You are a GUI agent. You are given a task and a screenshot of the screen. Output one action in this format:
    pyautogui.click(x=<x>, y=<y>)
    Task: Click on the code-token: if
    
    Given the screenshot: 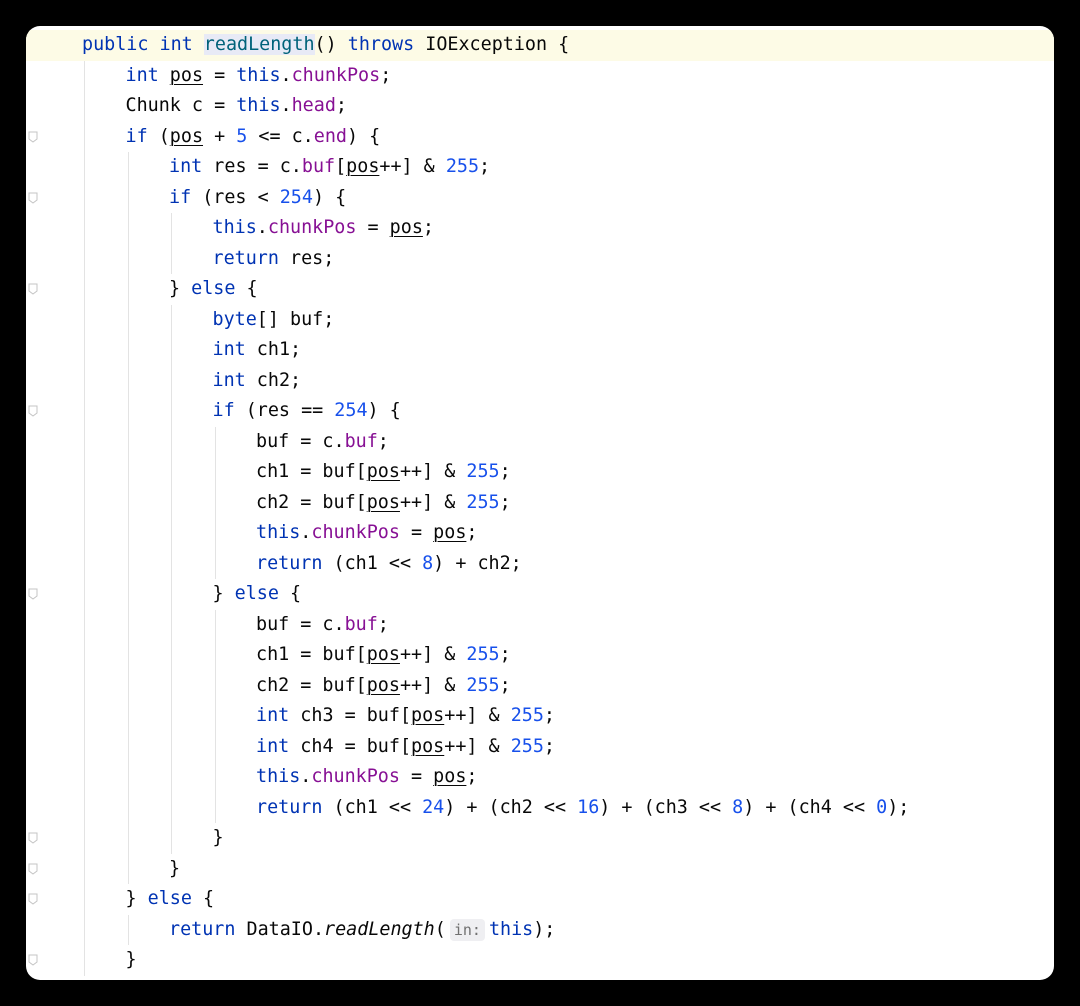 What is the action you would take?
    pyautogui.click(x=142, y=136)
    